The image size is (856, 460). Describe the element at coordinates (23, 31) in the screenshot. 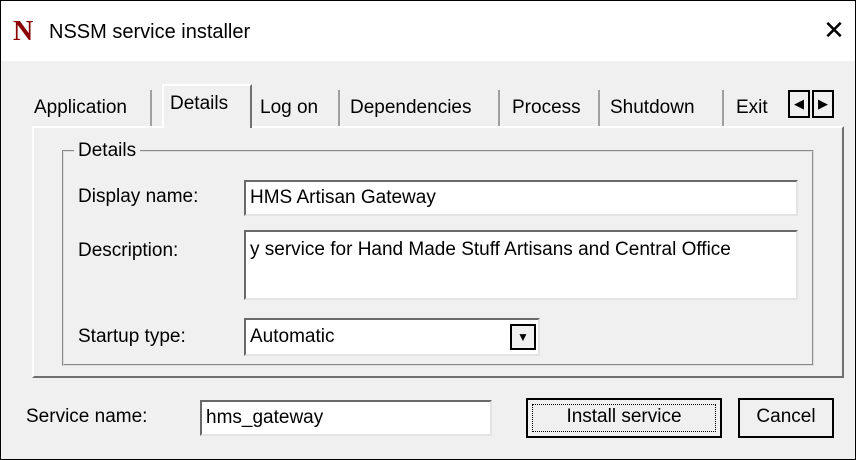

I see `nssm-app-icon: N` at that location.